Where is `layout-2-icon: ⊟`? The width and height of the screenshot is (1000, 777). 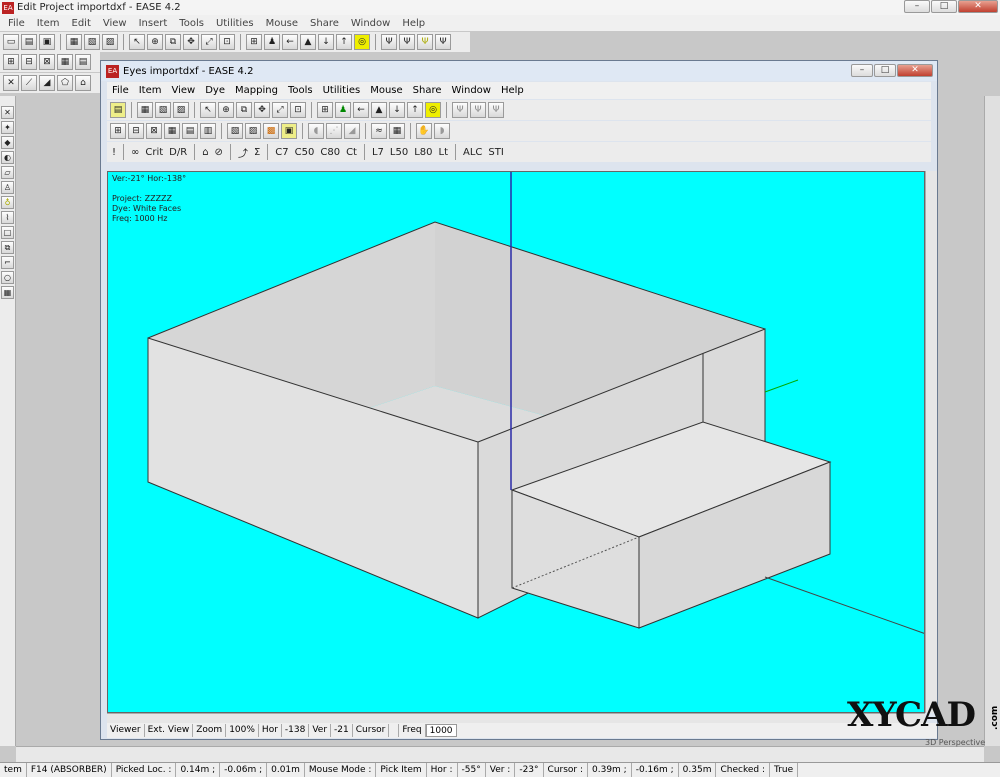 layout-2-icon: ⊟ is located at coordinates (29, 62).